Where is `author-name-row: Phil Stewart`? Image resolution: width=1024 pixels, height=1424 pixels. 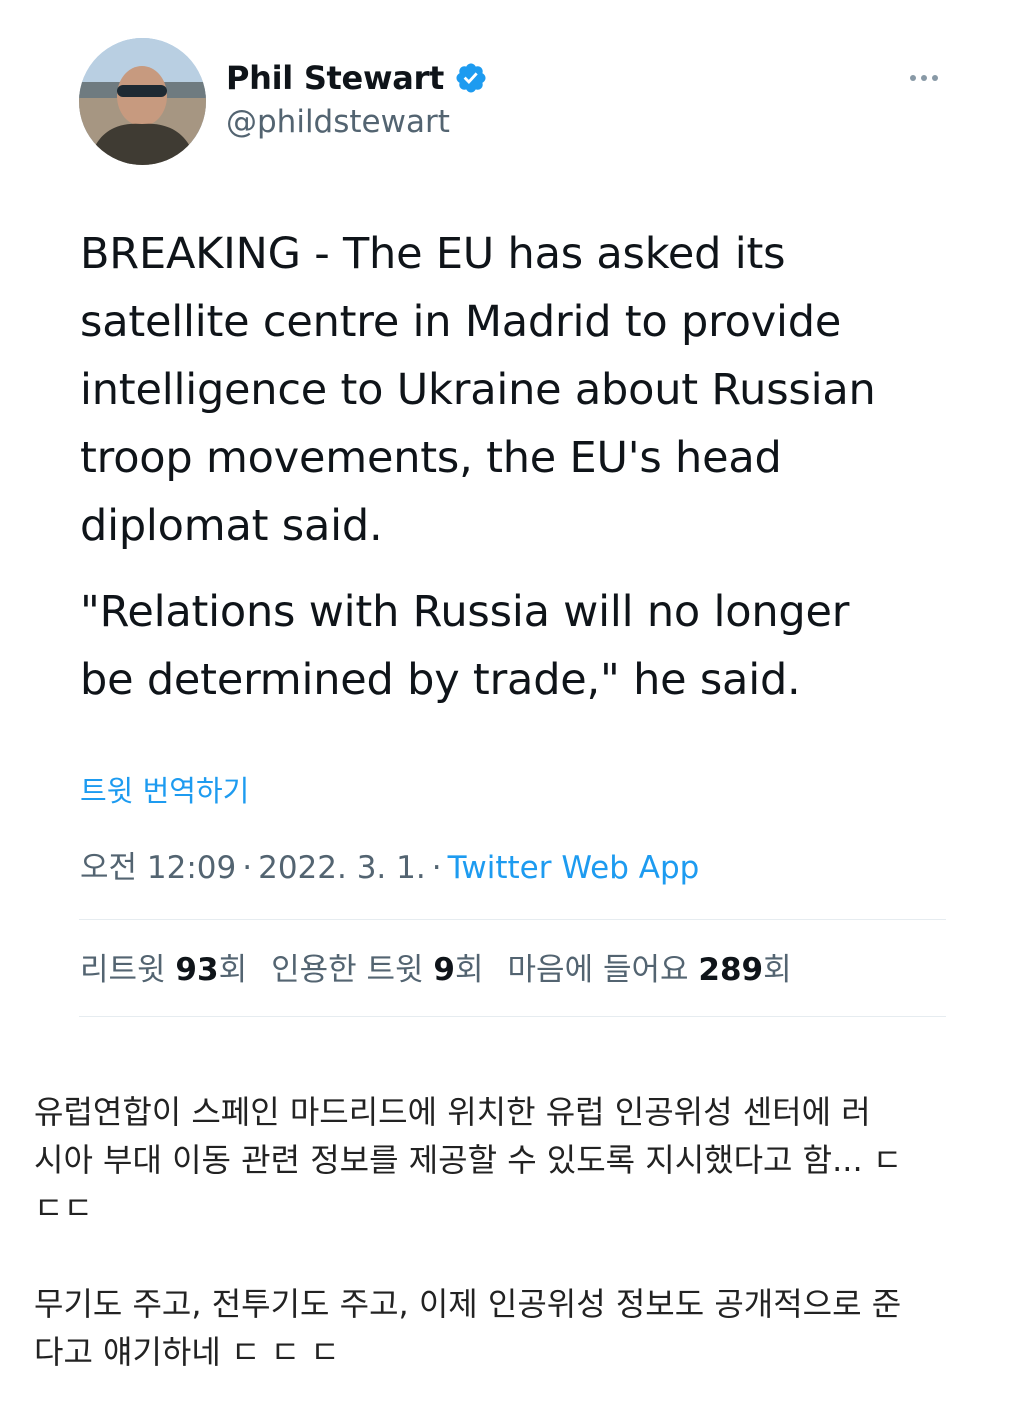 author-name-row: Phil Stewart is located at coordinates (357, 78).